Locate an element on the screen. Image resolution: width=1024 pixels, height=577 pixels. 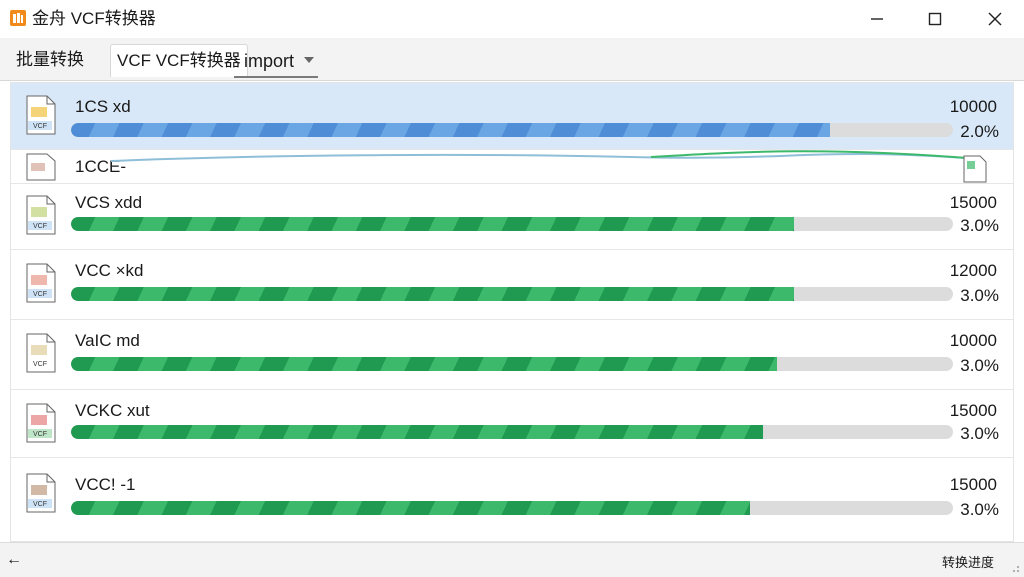
window-title: 金舟 VCF转换器 is located at coordinates (94, 18).